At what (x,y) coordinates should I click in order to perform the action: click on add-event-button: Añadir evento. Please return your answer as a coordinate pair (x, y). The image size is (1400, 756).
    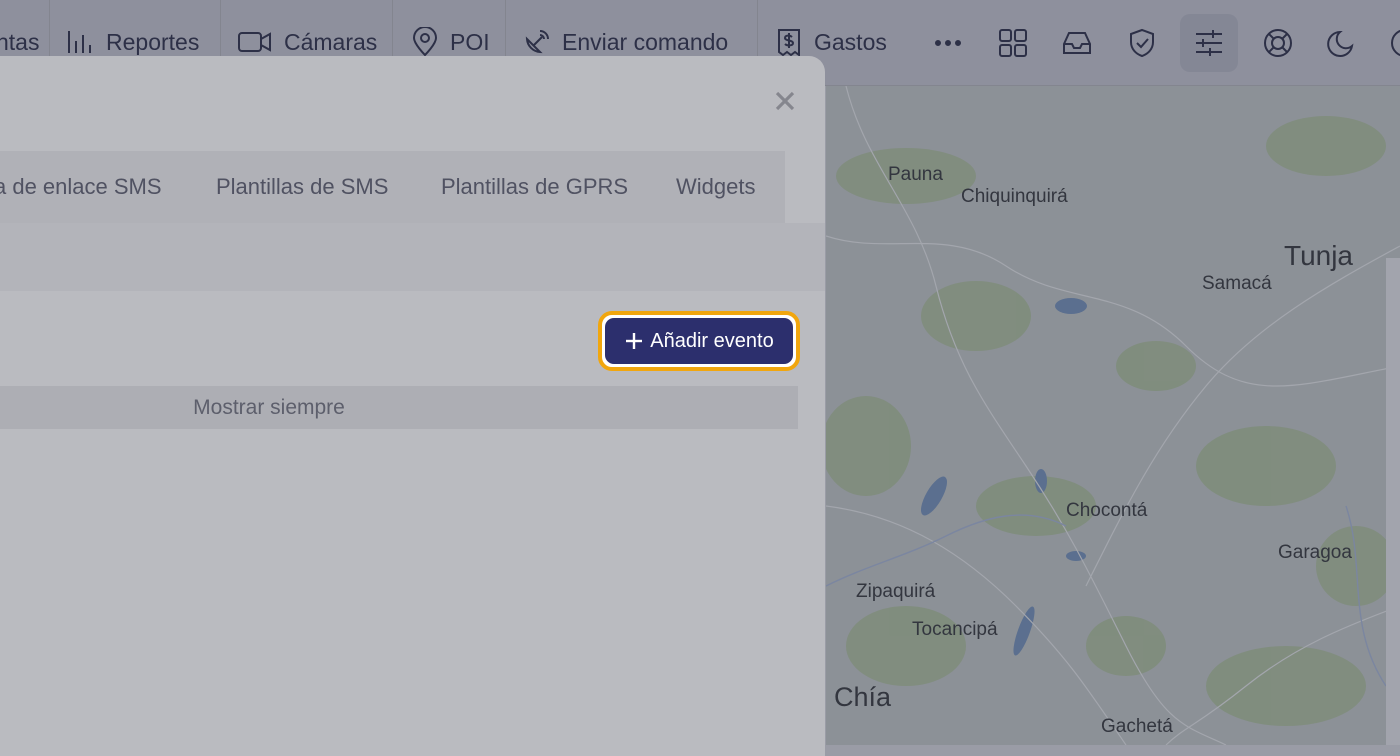
    Looking at the image, I should click on (699, 341).